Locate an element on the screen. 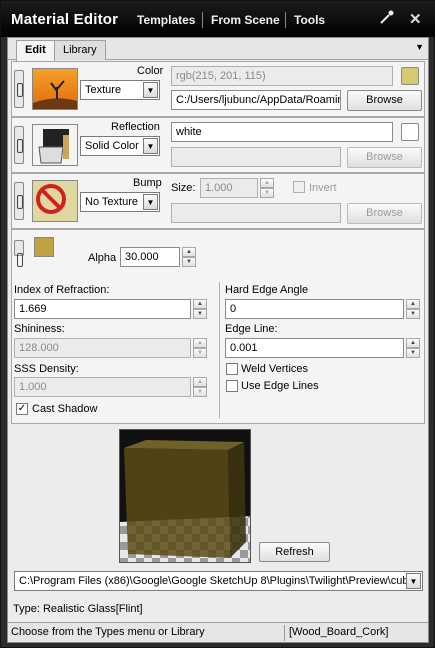 The height and width of the screenshot is (648, 435). bump-mode-select: No Texture ▼ is located at coordinates (120, 202).